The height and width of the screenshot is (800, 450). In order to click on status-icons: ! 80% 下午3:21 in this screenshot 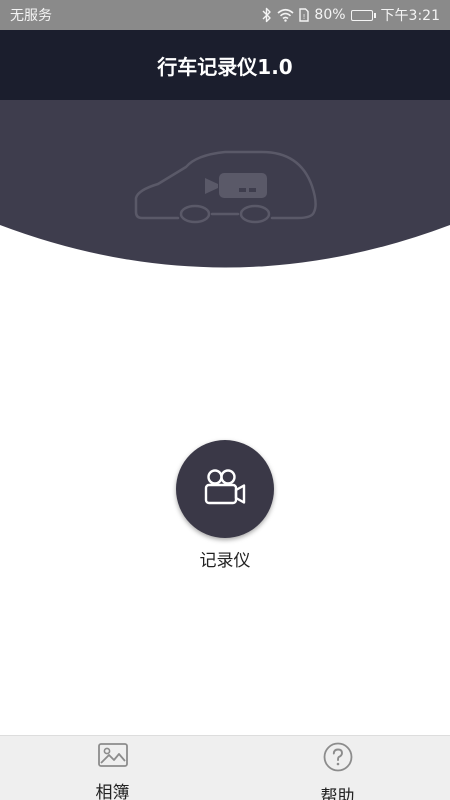, I will do `click(351, 15)`.